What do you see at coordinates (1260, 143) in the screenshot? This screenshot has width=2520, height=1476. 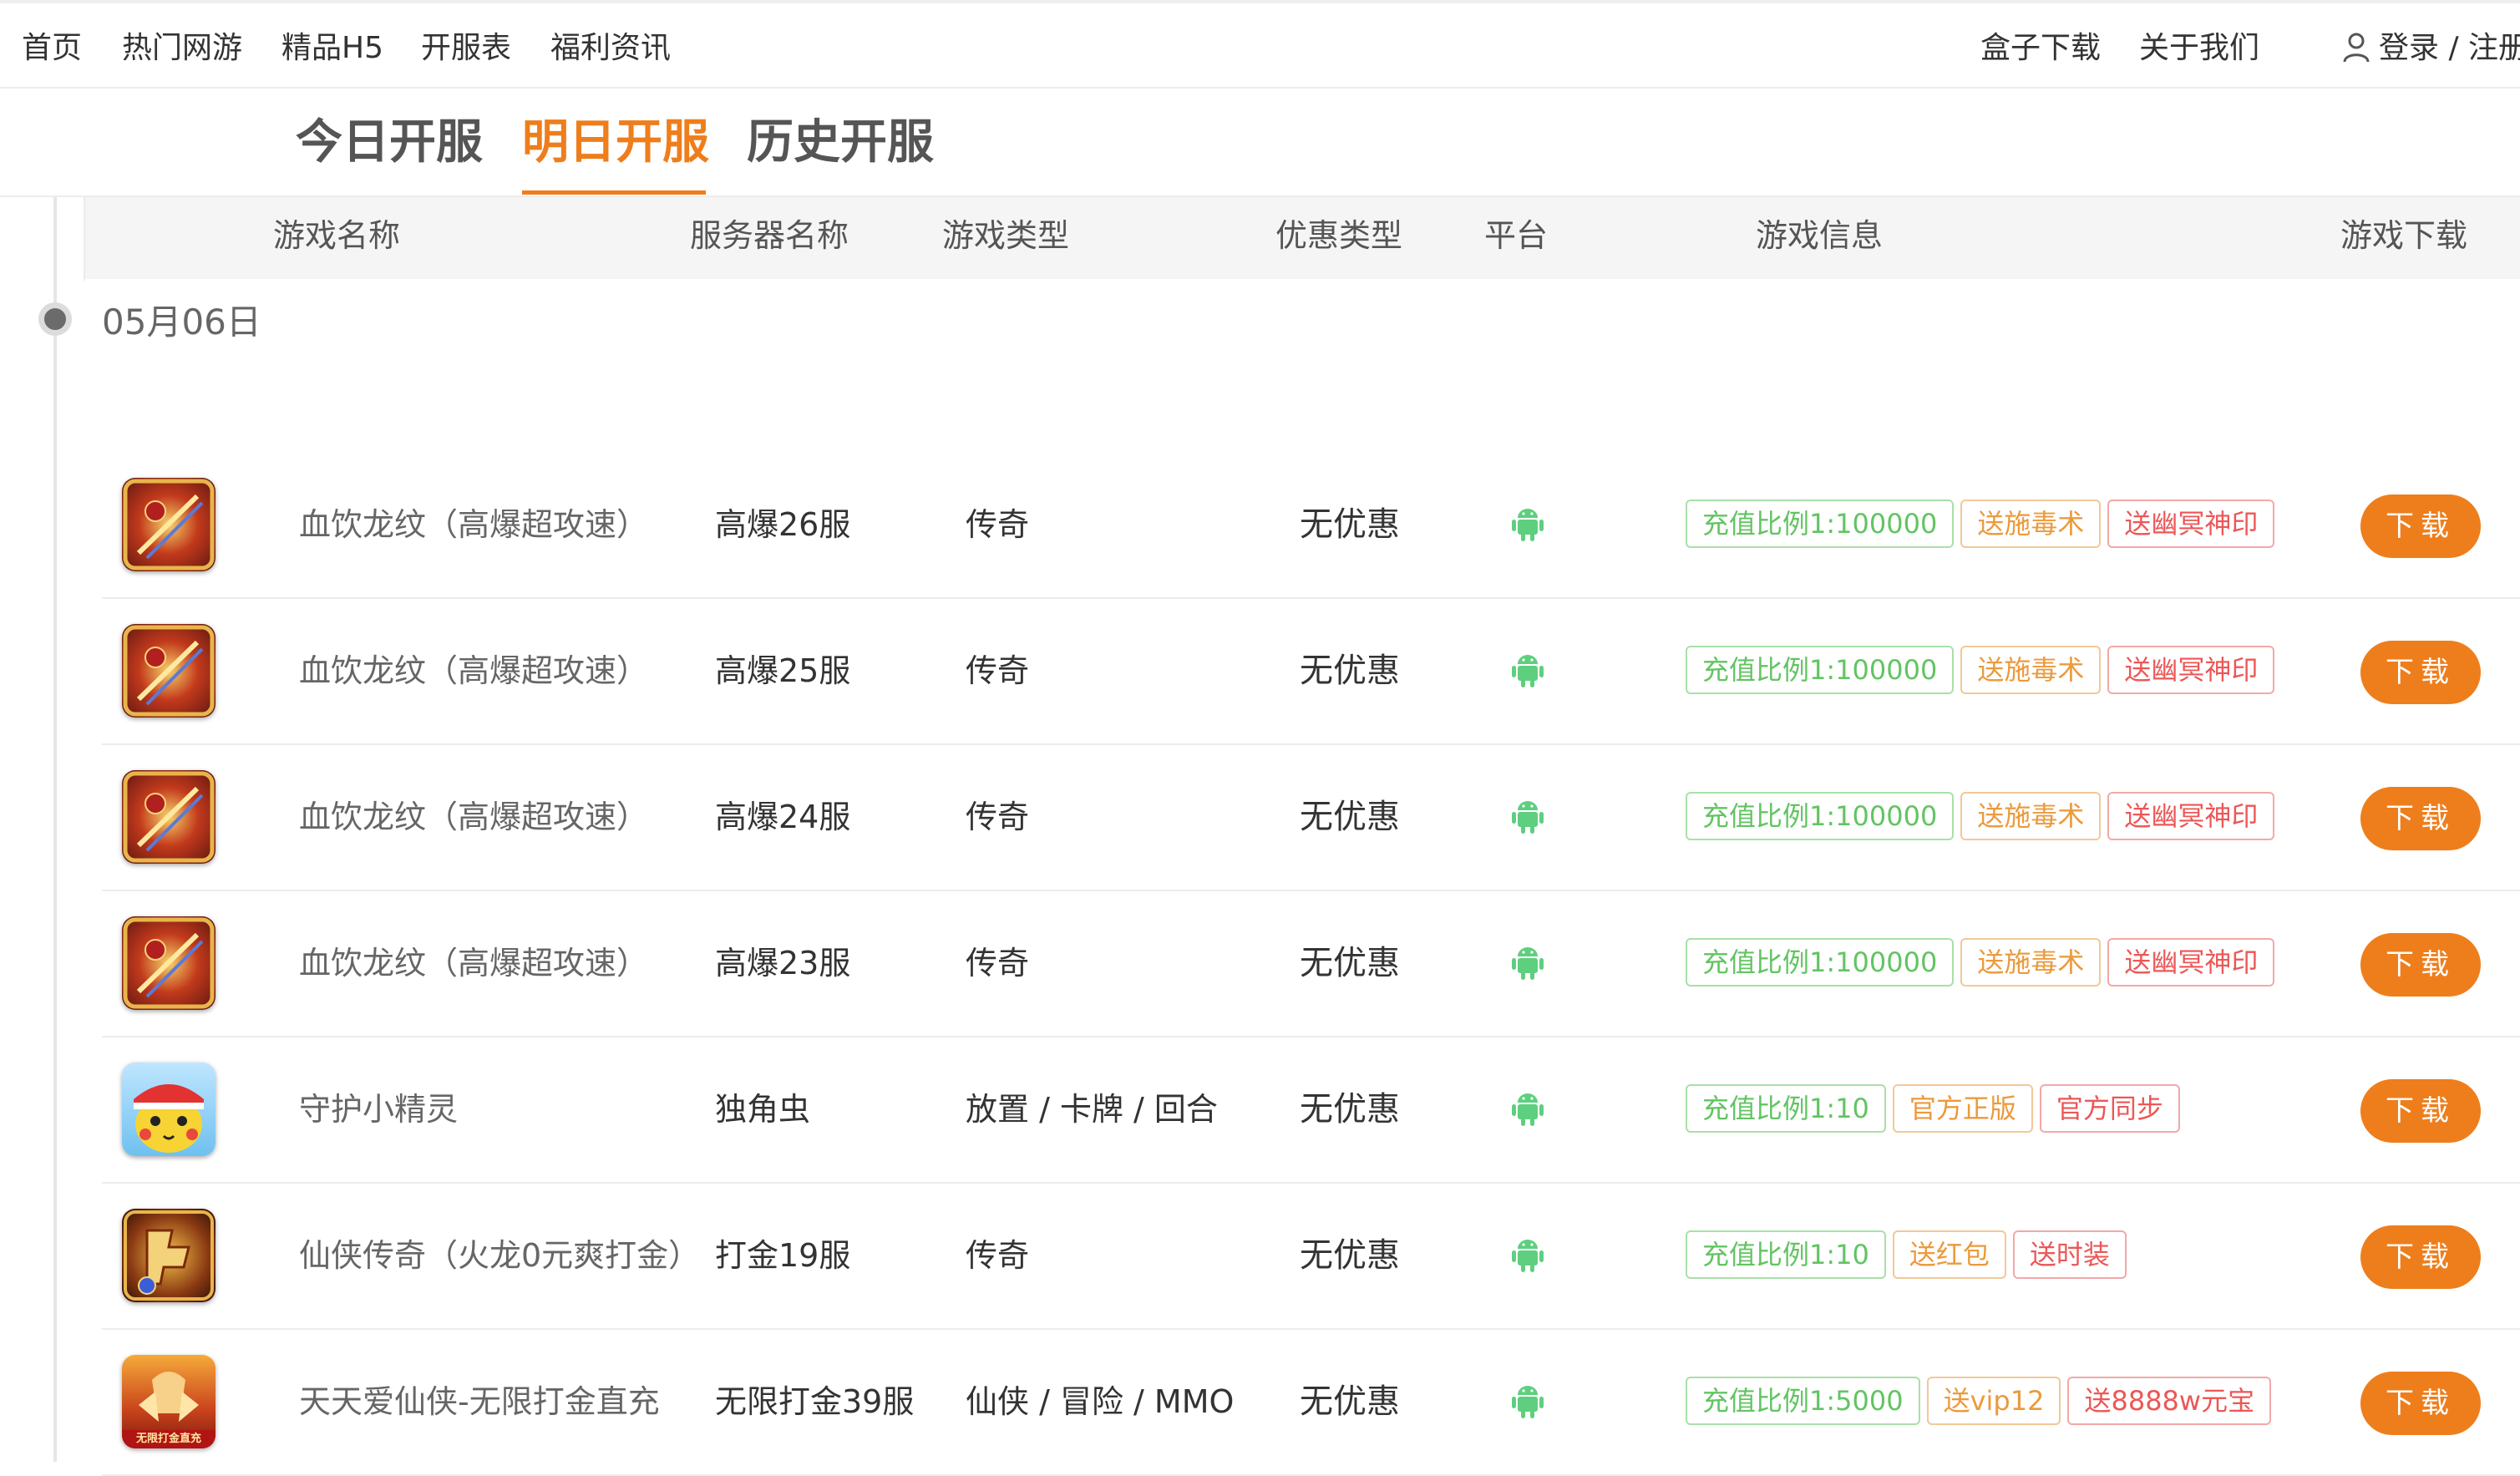 I see `server-tabs: 今日开服 明日开服 历史开服` at bounding box center [1260, 143].